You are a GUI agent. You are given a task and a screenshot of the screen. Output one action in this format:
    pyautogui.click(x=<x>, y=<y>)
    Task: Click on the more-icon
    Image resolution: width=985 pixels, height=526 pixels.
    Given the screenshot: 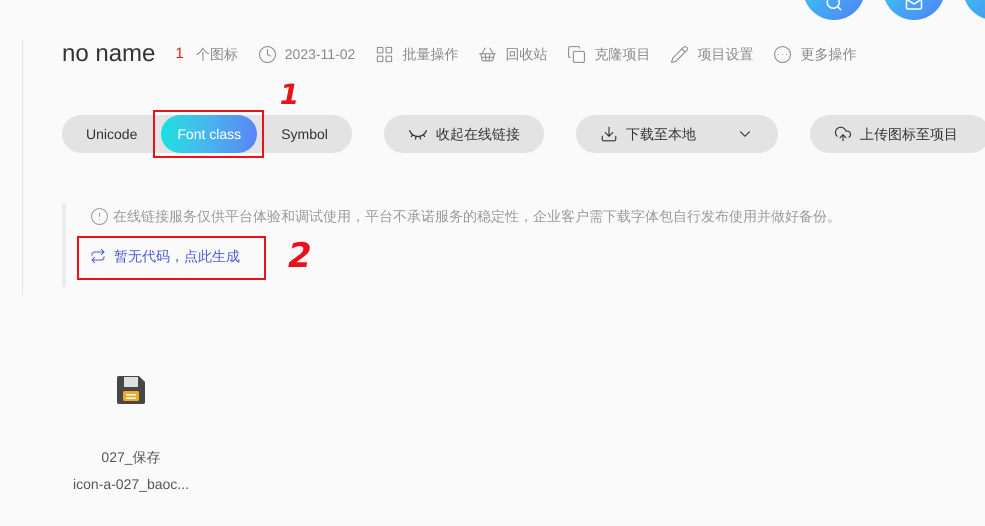 What is the action you would take?
    pyautogui.click(x=782, y=54)
    